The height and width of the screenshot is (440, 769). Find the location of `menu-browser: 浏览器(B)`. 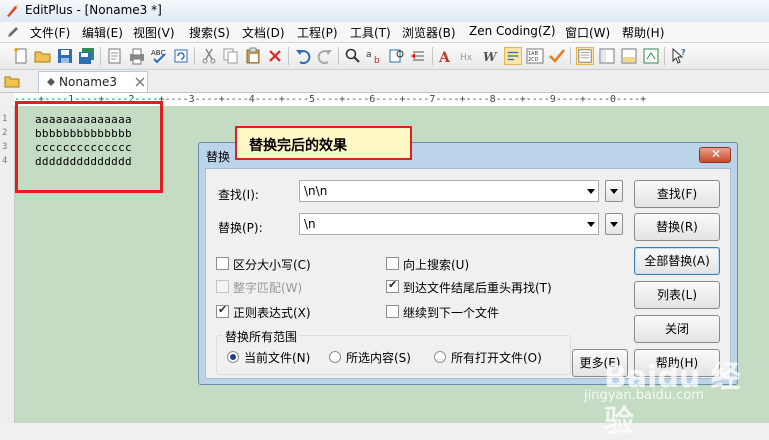

menu-browser: 浏览器(B) is located at coordinates (429, 32).